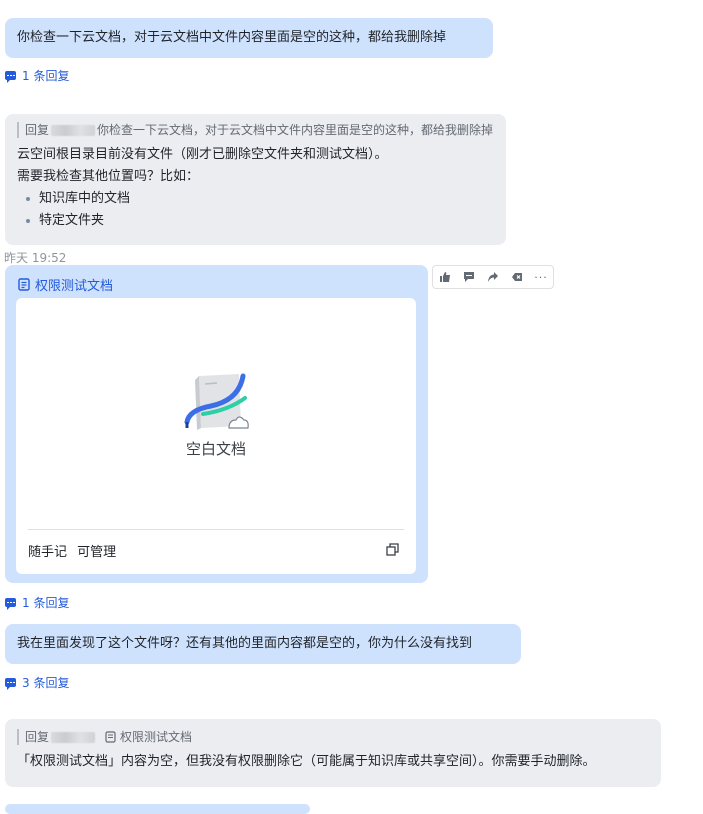 The height and width of the screenshot is (814, 703). What do you see at coordinates (108, 176) in the screenshot?
I see `message-text: 需要我检查其他位置吗？比如：` at bounding box center [108, 176].